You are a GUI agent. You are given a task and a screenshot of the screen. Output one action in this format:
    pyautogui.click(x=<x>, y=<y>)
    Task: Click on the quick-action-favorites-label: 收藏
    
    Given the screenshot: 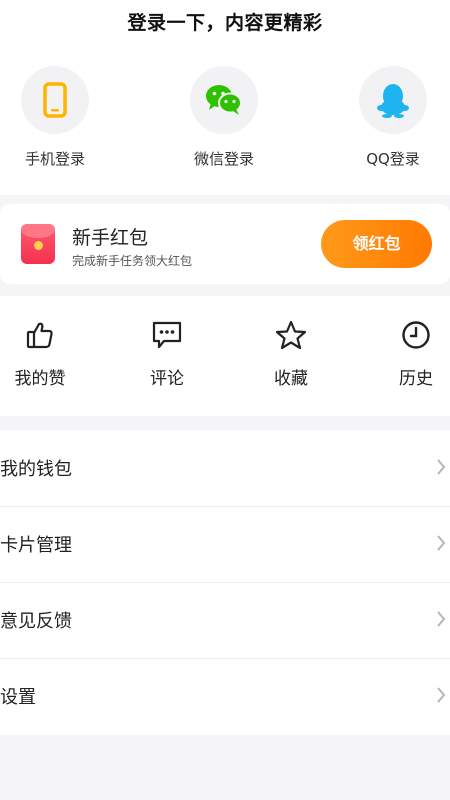 What is the action you would take?
    pyautogui.click(x=291, y=379)
    